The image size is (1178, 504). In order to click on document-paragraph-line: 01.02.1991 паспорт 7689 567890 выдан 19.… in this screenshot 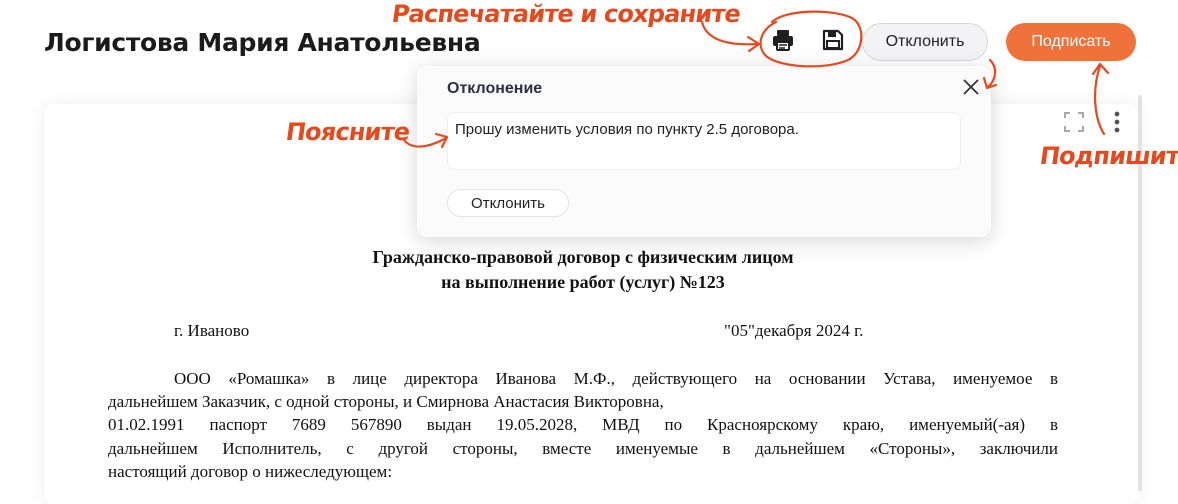, I will do `click(583, 424)`.